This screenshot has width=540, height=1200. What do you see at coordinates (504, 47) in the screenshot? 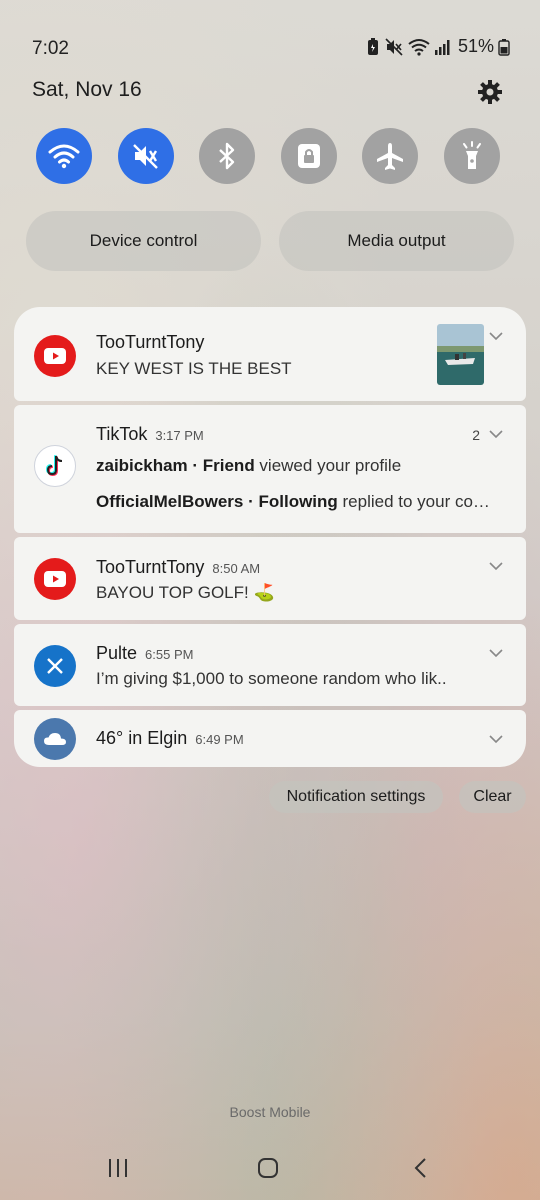
I see `battery-icon` at bounding box center [504, 47].